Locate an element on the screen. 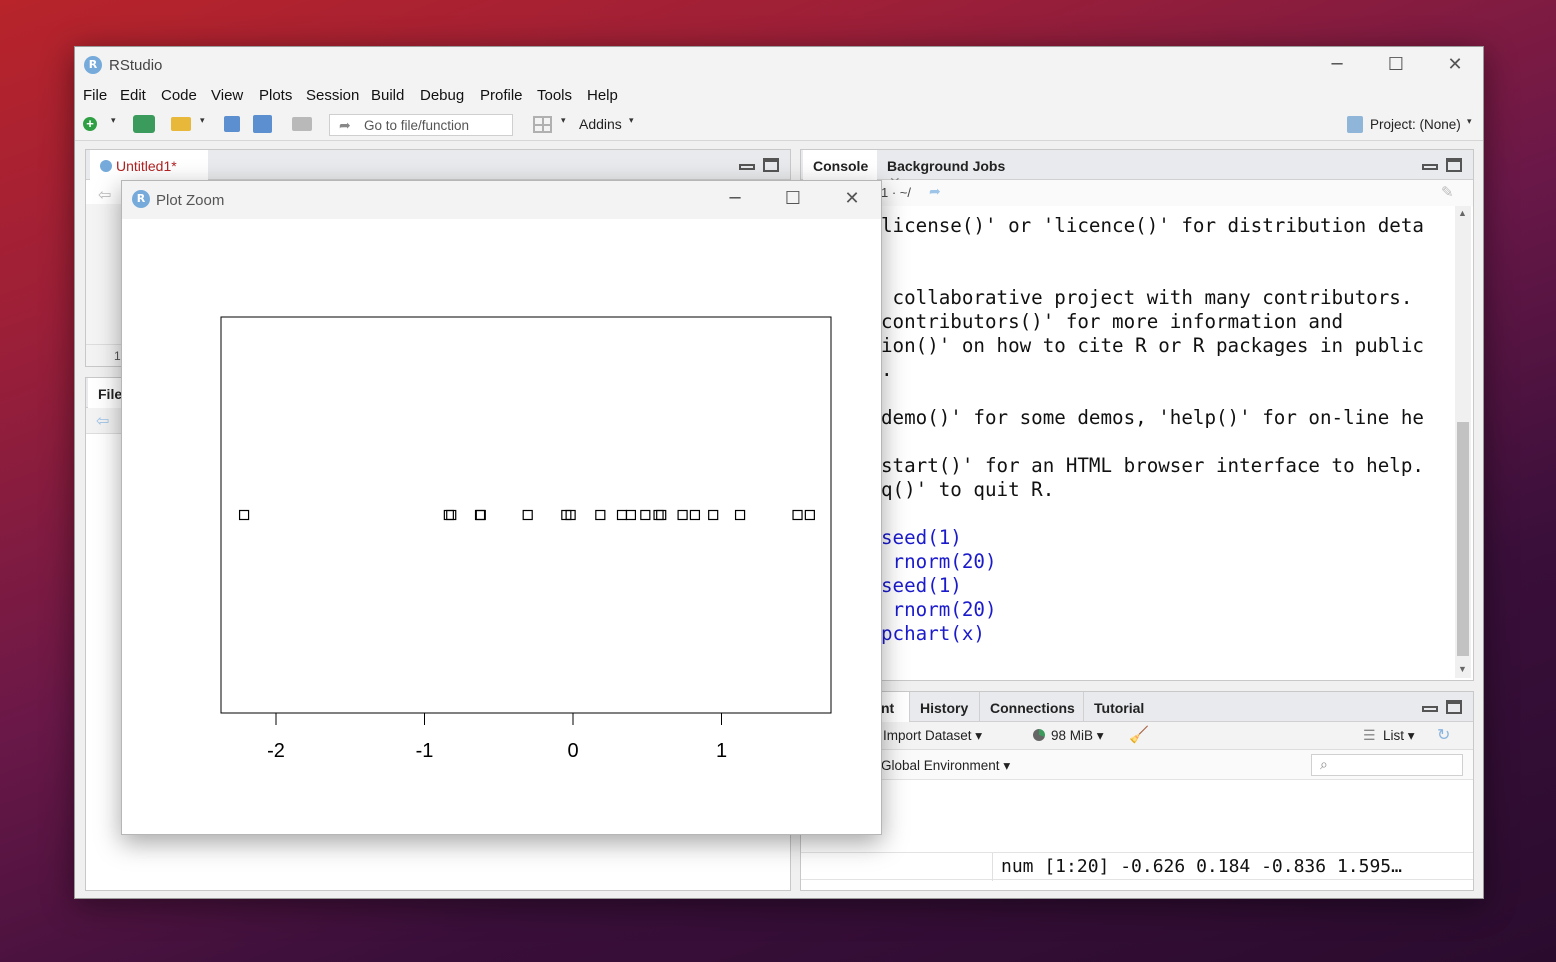 Image resolution: width=1556 pixels, height=962 pixels. environment-search-input: ⌕ is located at coordinates (1387, 765).